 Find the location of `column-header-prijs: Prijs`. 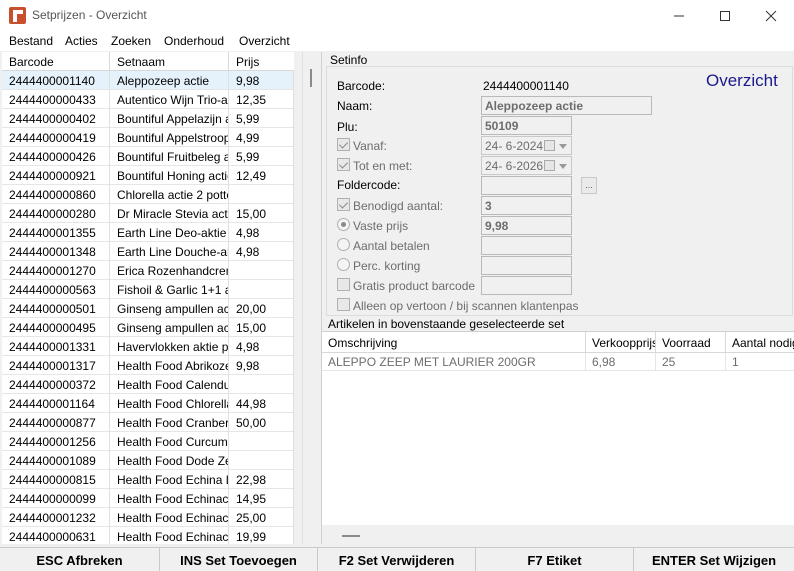

column-header-prijs: Prijs is located at coordinates (261, 61).